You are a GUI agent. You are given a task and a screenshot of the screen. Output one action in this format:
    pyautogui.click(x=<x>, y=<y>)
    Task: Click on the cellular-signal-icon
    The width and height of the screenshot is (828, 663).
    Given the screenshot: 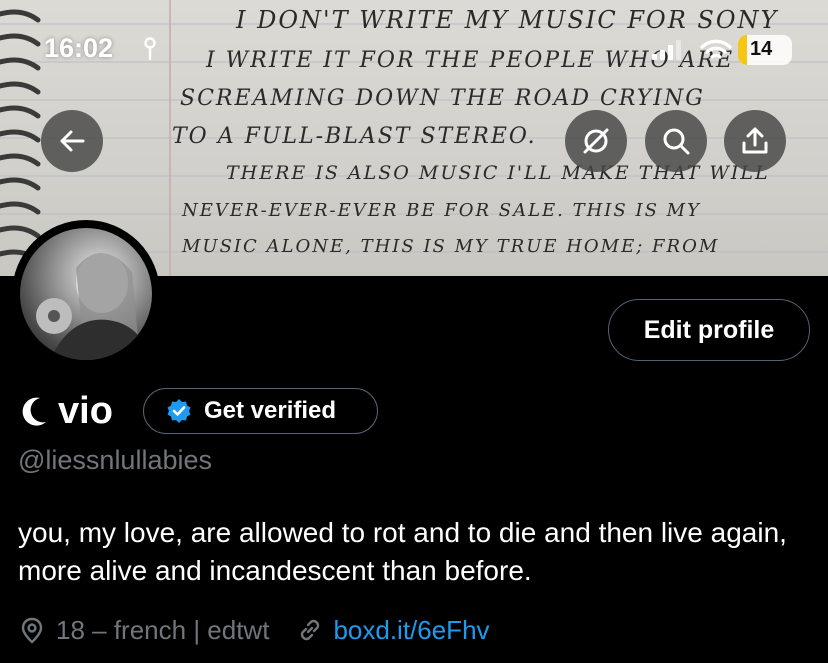 What is the action you would take?
    pyautogui.click(x=666, y=50)
    